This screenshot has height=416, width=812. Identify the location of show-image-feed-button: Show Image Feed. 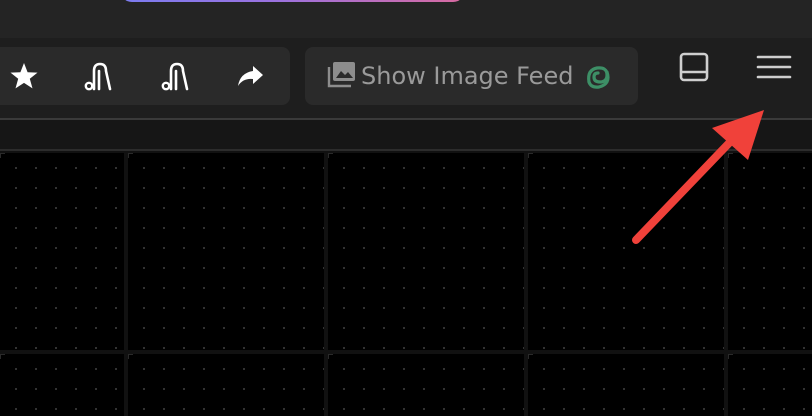
(471, 76).